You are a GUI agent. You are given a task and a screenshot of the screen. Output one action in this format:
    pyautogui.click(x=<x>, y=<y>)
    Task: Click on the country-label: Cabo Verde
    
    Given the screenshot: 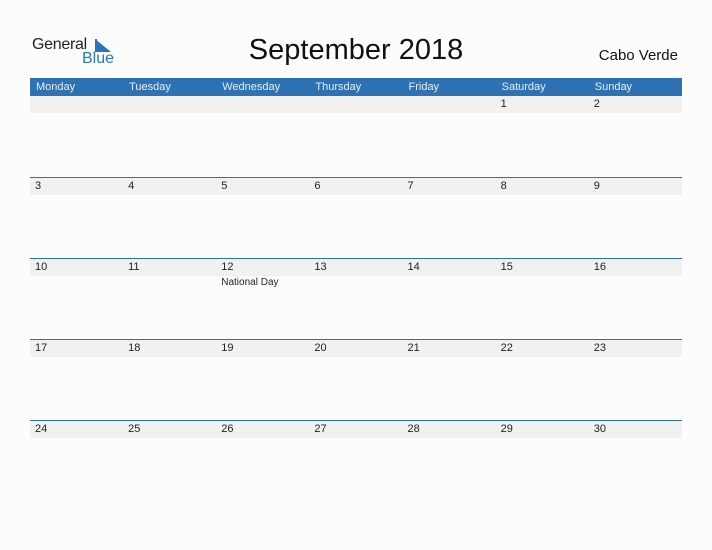 What is the action you would take?
    pyautogui.click(x=638, y=55)
    